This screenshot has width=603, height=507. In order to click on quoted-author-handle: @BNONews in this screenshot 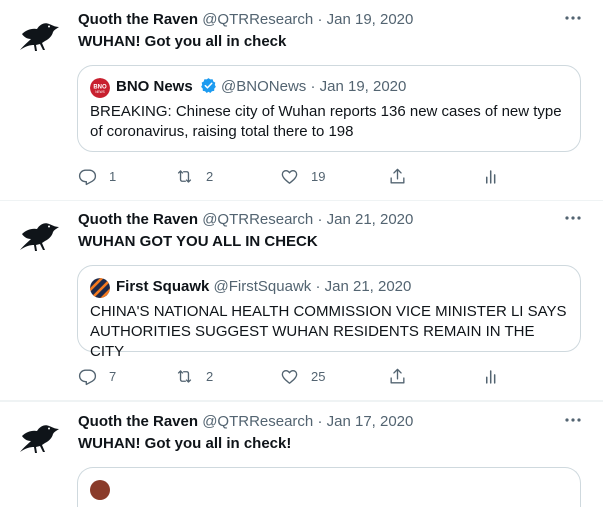, I will do `click(263, 86)`.